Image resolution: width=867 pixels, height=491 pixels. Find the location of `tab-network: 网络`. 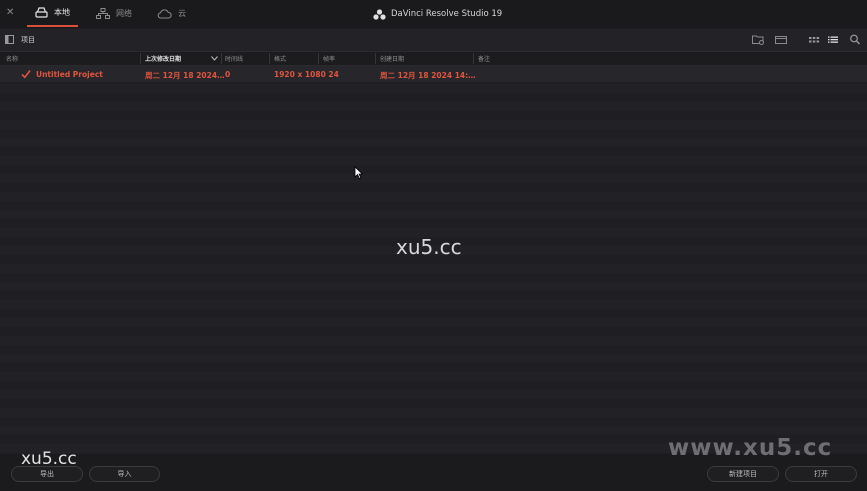

tab-network: 网络 is located at coordinates (114, 13).